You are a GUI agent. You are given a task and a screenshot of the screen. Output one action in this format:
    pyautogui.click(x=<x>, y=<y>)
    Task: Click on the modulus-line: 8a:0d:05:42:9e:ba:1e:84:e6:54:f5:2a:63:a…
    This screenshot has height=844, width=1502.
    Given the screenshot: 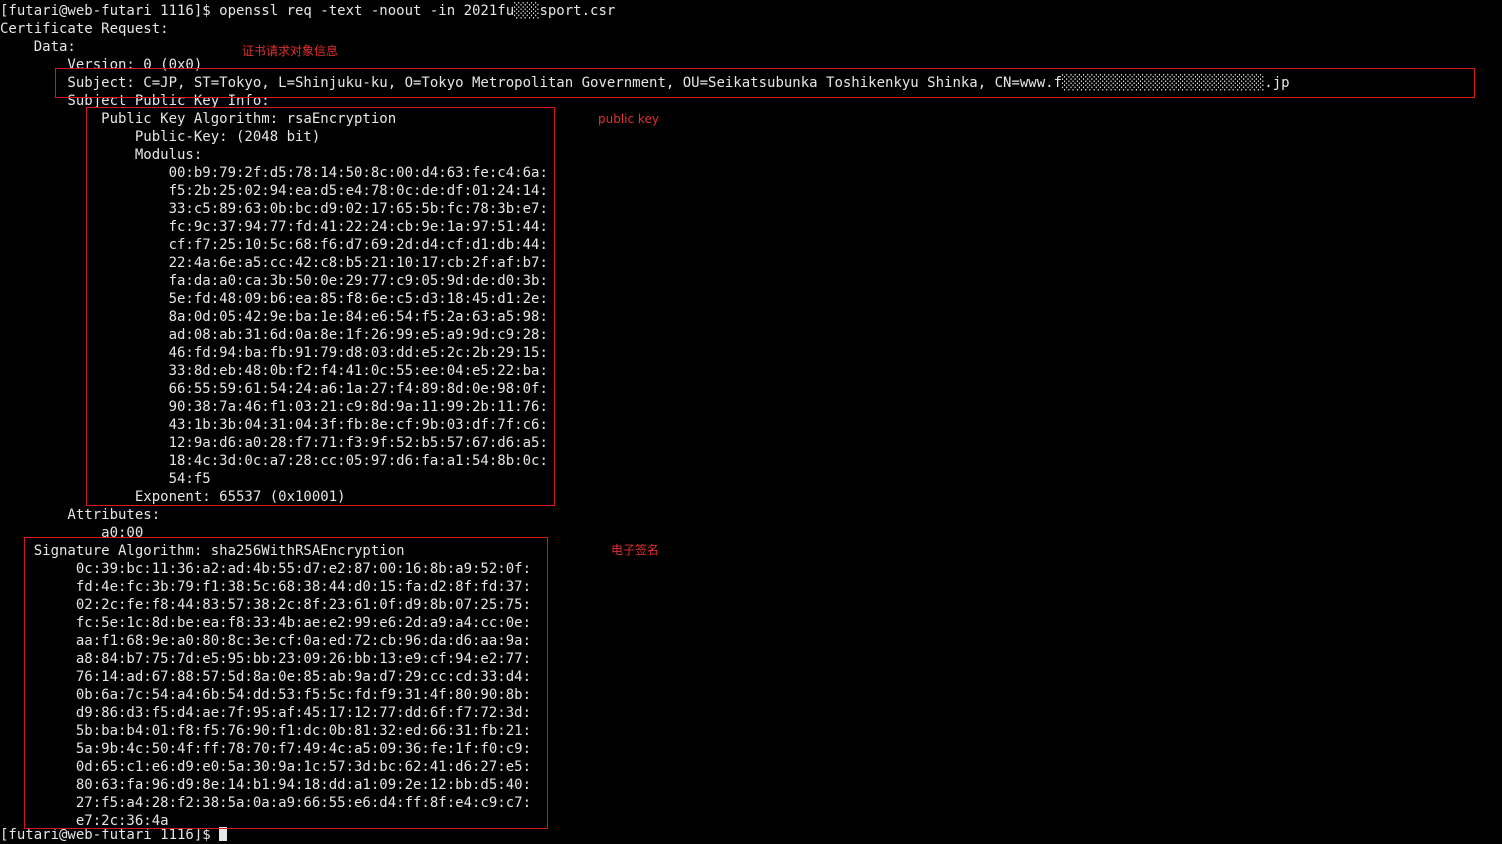 What is the action you would take?
    pyautogui.click(x=274, y=317)
    